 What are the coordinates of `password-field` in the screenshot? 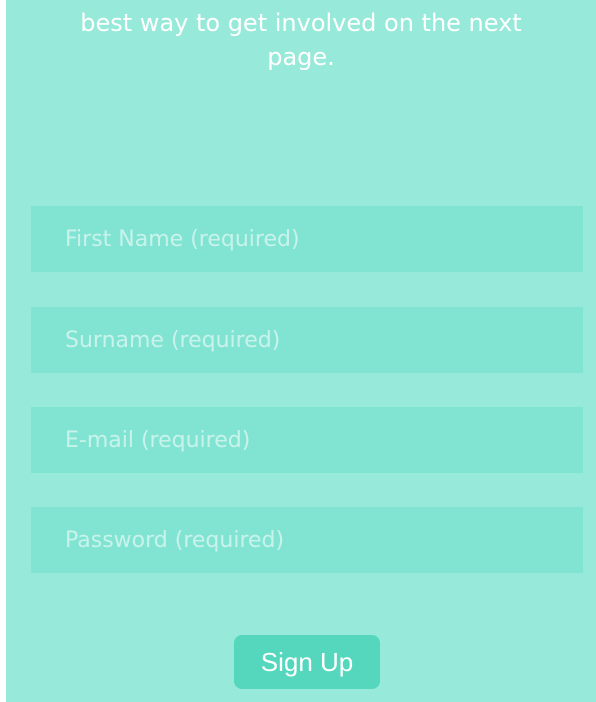 It's located at (307, 540).